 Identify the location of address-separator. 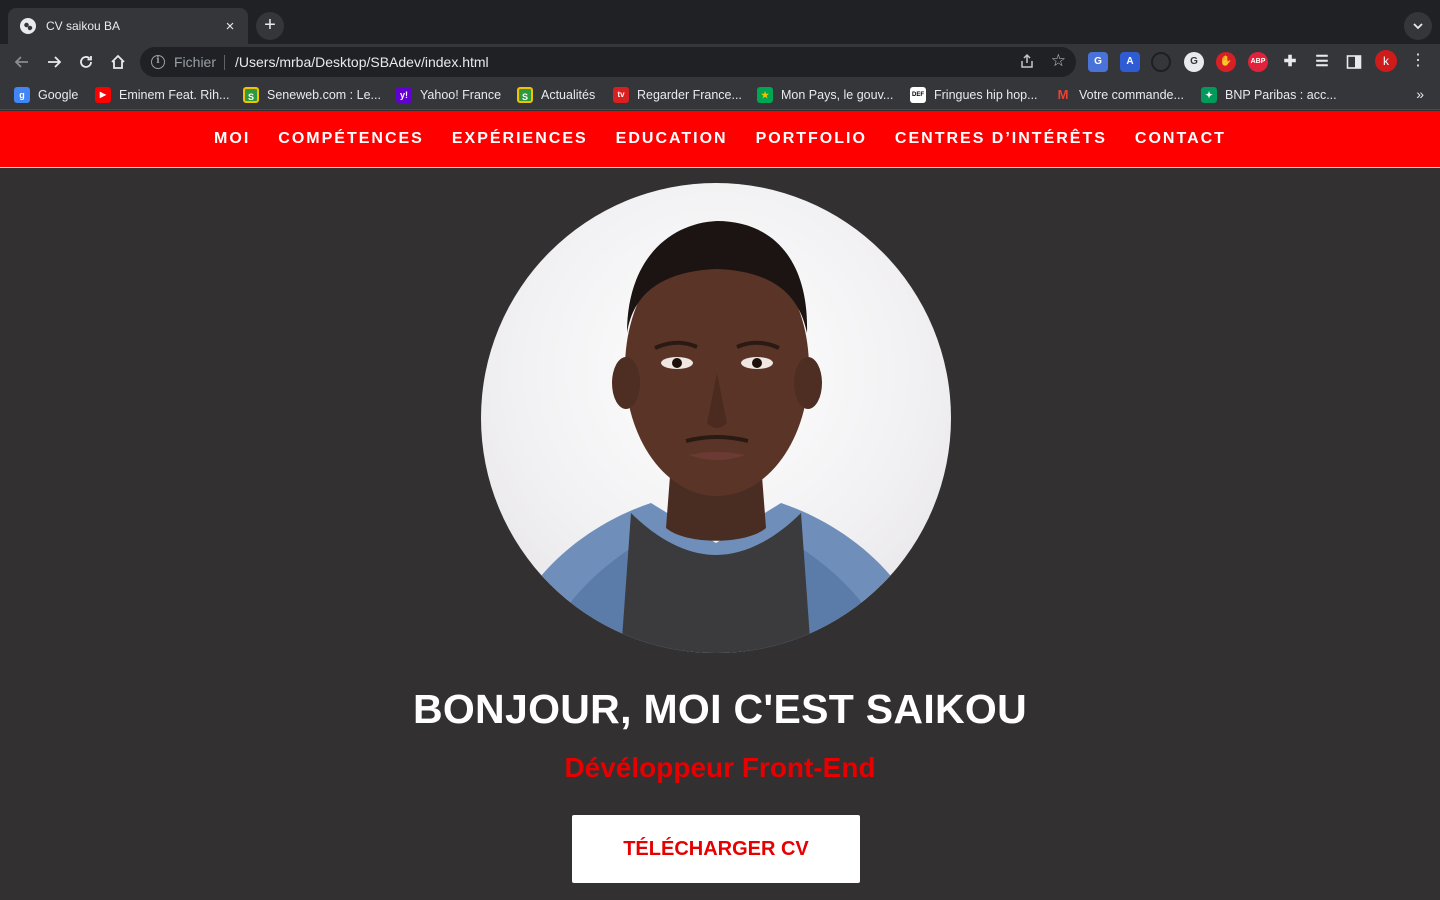
(224, 62).